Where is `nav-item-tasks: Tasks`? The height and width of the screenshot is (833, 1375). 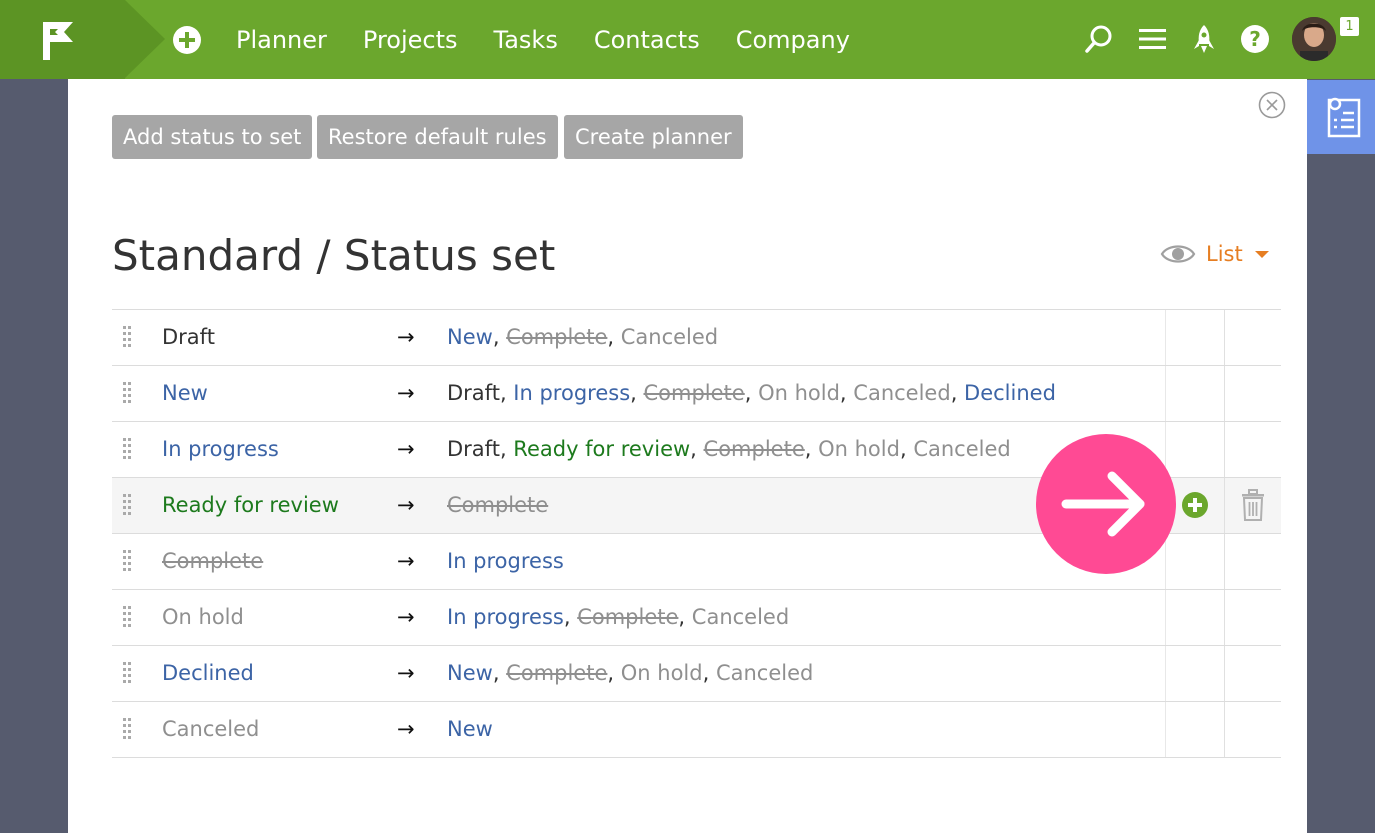 nav-item-tasks: Tasks is located at coordinates (526, 40).